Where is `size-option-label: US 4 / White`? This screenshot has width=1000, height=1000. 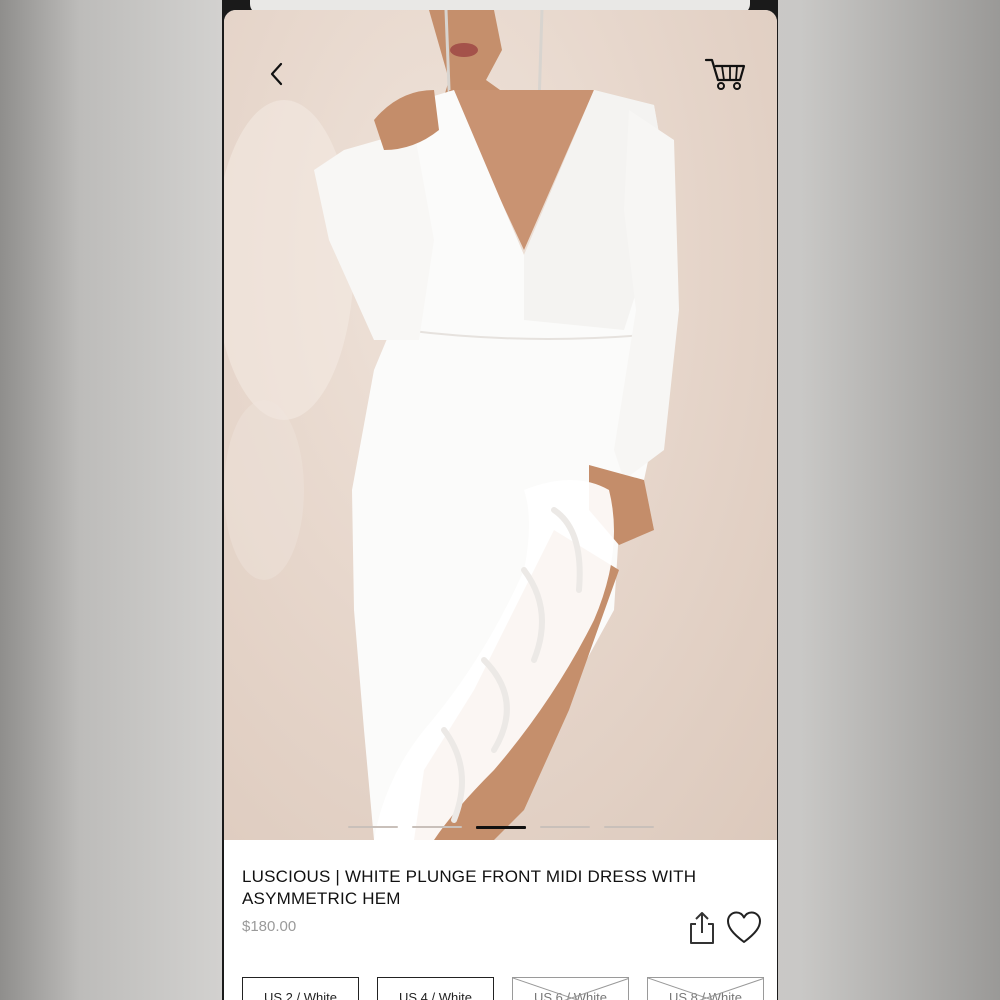 size-option-label: US 4 / White is located at coordinates (435, 995).